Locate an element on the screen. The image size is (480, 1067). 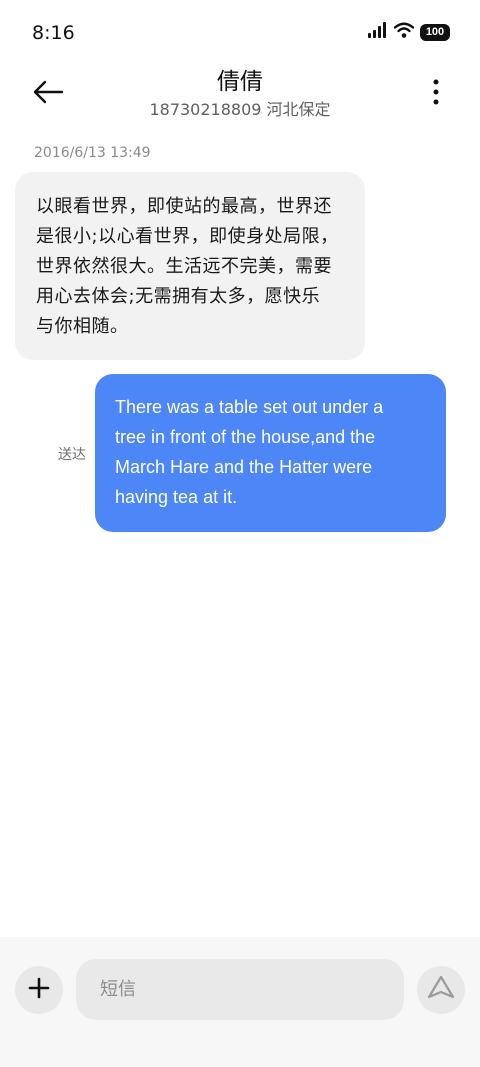
compose-bar is located at coordinates (240, 1002).